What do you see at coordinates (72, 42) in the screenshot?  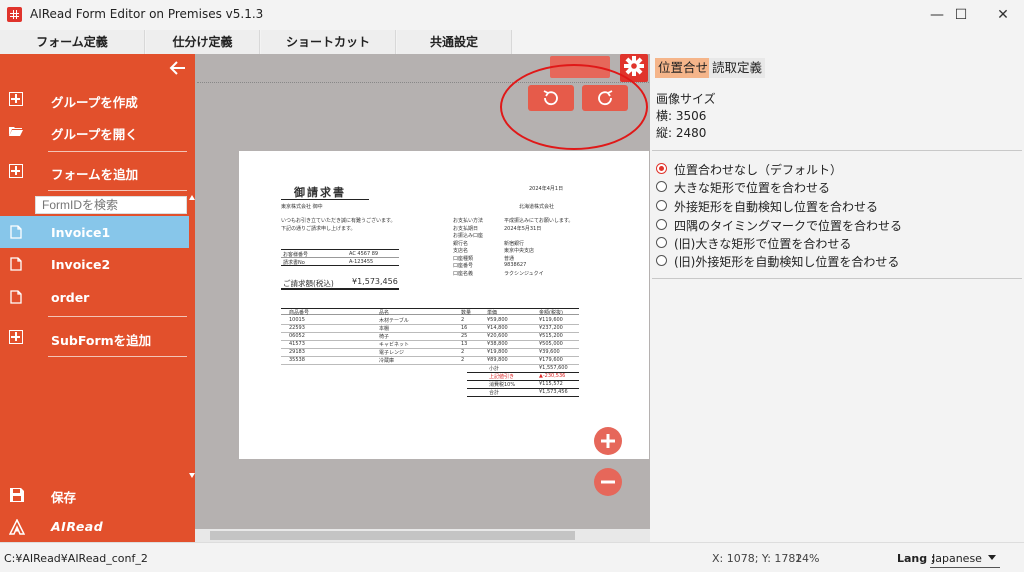 I see `tab-form-definition: フォーム定義` at bounding box center [72, 42].